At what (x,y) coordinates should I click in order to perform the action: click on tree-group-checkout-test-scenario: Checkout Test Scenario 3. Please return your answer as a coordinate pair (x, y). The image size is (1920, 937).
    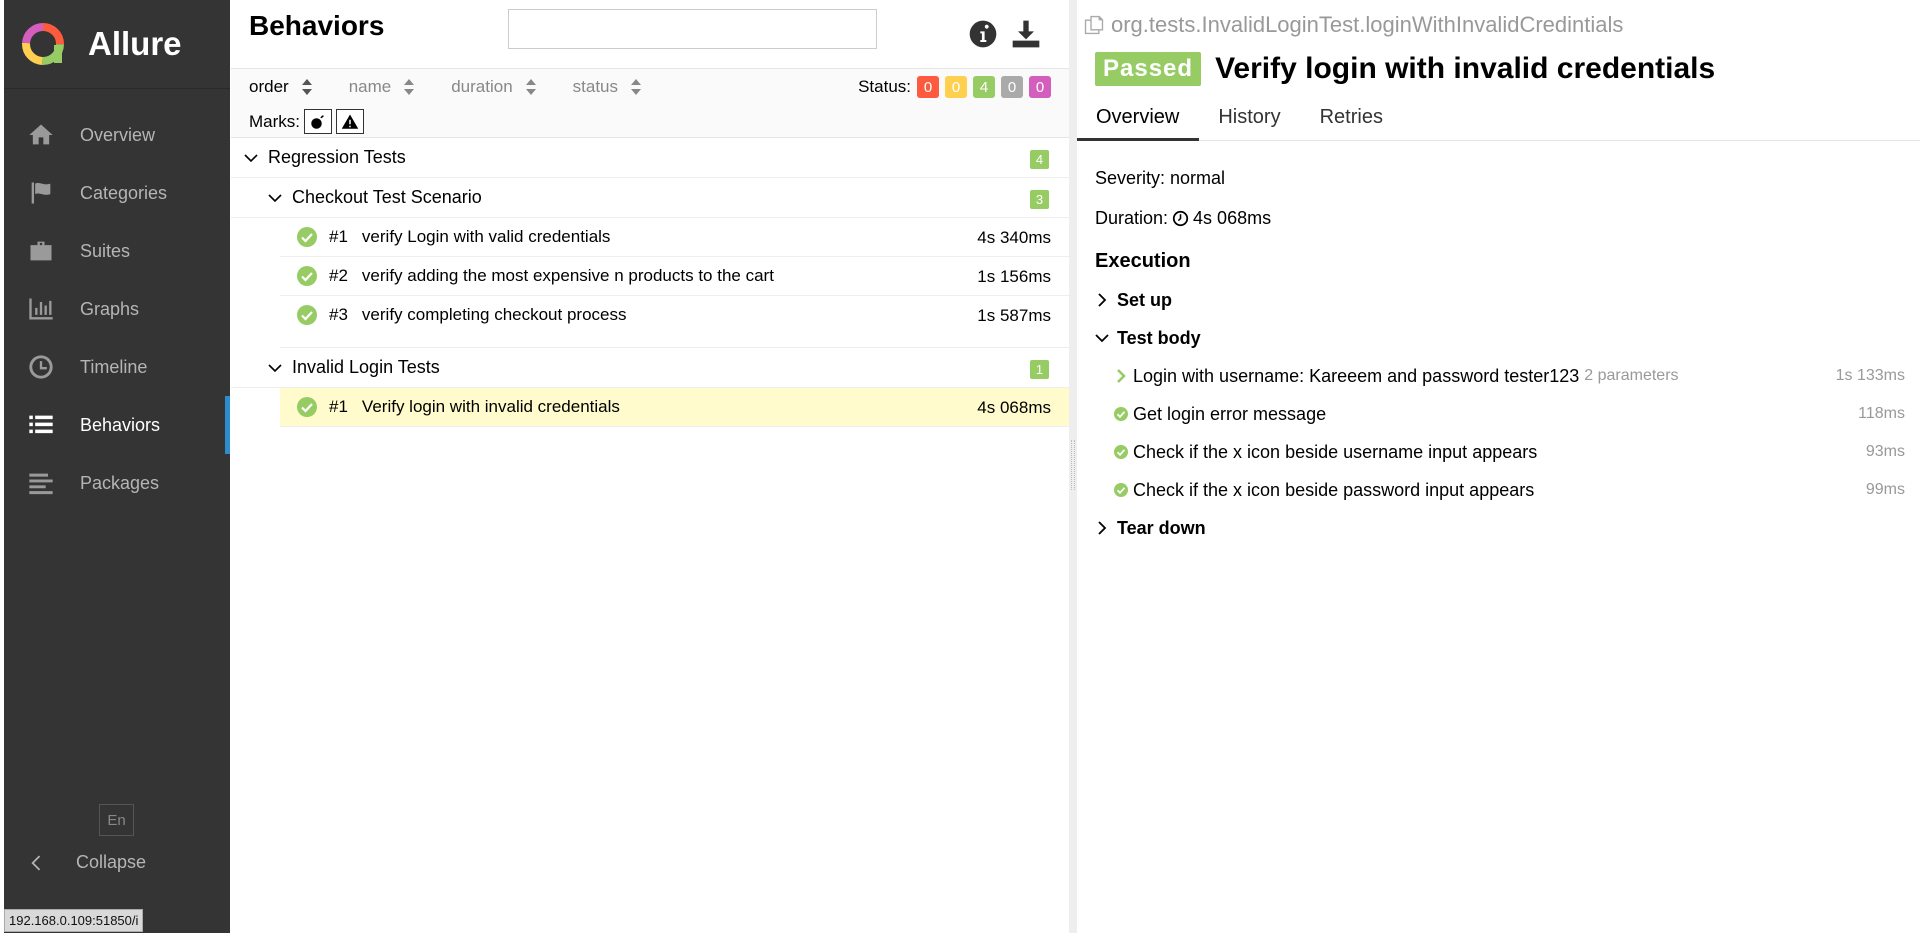
    Looking at the image, I should click on (650, 198).